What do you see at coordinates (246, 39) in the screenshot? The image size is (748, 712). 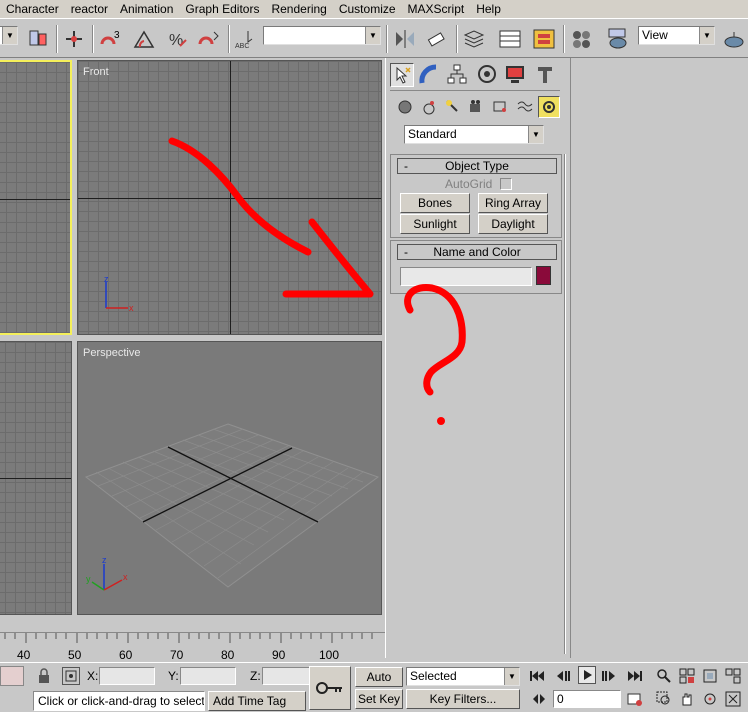 I see `edit-named-selection-icon: ABC` at bounding box center [246, 39].